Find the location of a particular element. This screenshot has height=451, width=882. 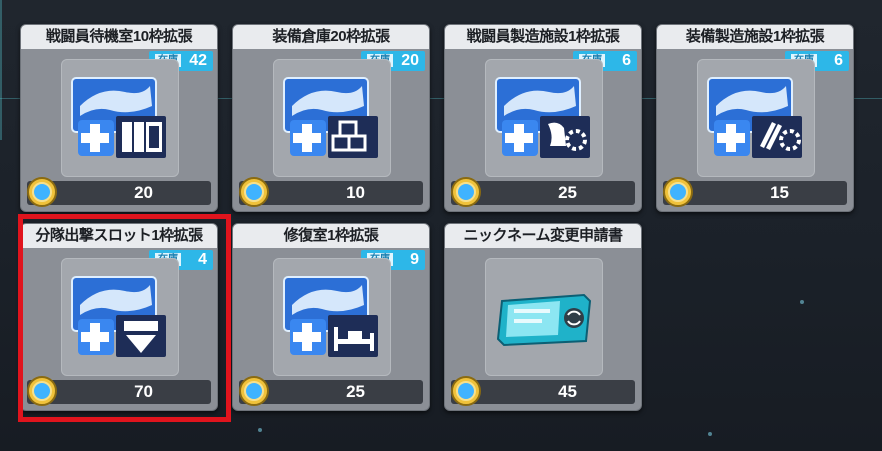

item-title: 分隊出撃スロット1枠拡張 is located at coordinates (119, 236).